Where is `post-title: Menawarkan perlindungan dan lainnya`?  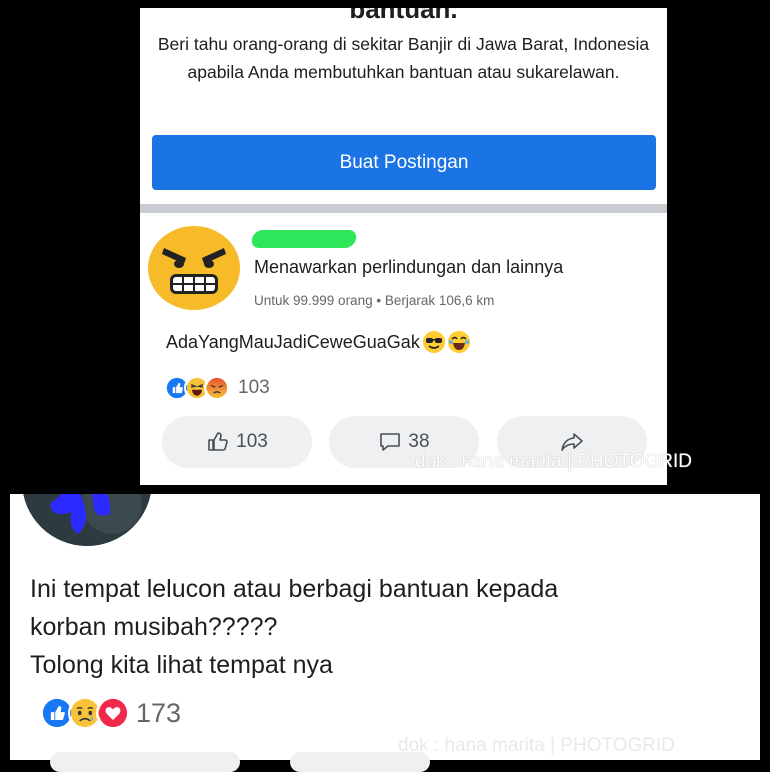
post-title: Menawarkan perlindungan dan lainnya is located at coordinates (409, 267).